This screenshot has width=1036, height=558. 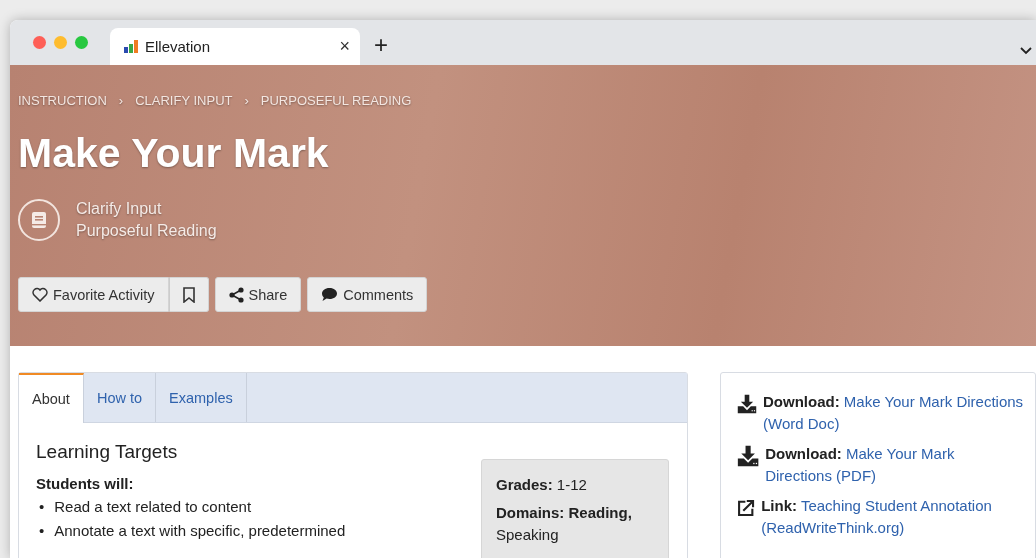 What do you see at coordinates (258, 294) in the screenshot?
I see `share-button: Share` at bounding box center [258, 294].